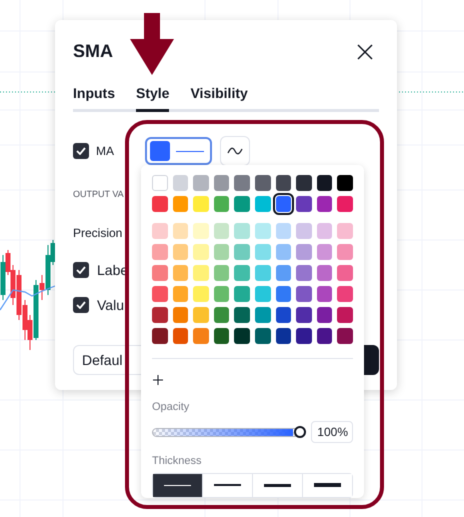  I want to click on tab: Inputs, so click(94, 97).